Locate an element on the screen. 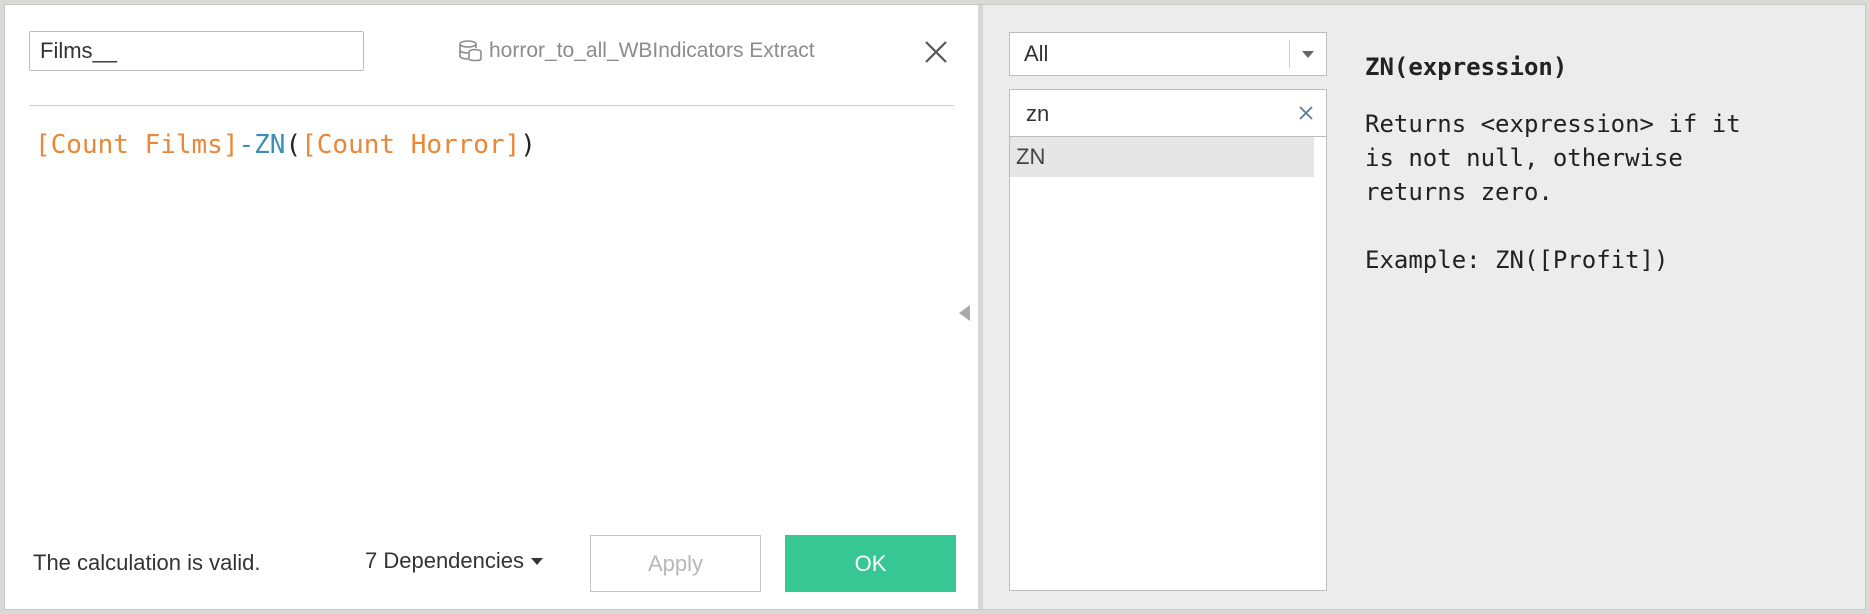  close-button is located at coordinates (936, 52).